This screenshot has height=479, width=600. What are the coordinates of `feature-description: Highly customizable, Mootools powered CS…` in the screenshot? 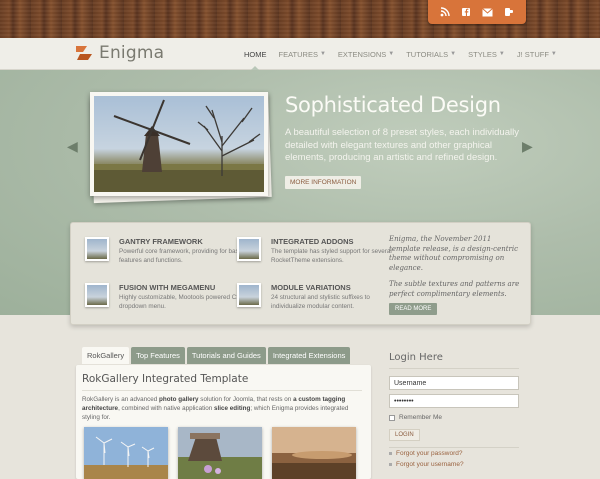 It's located at (182, 302).